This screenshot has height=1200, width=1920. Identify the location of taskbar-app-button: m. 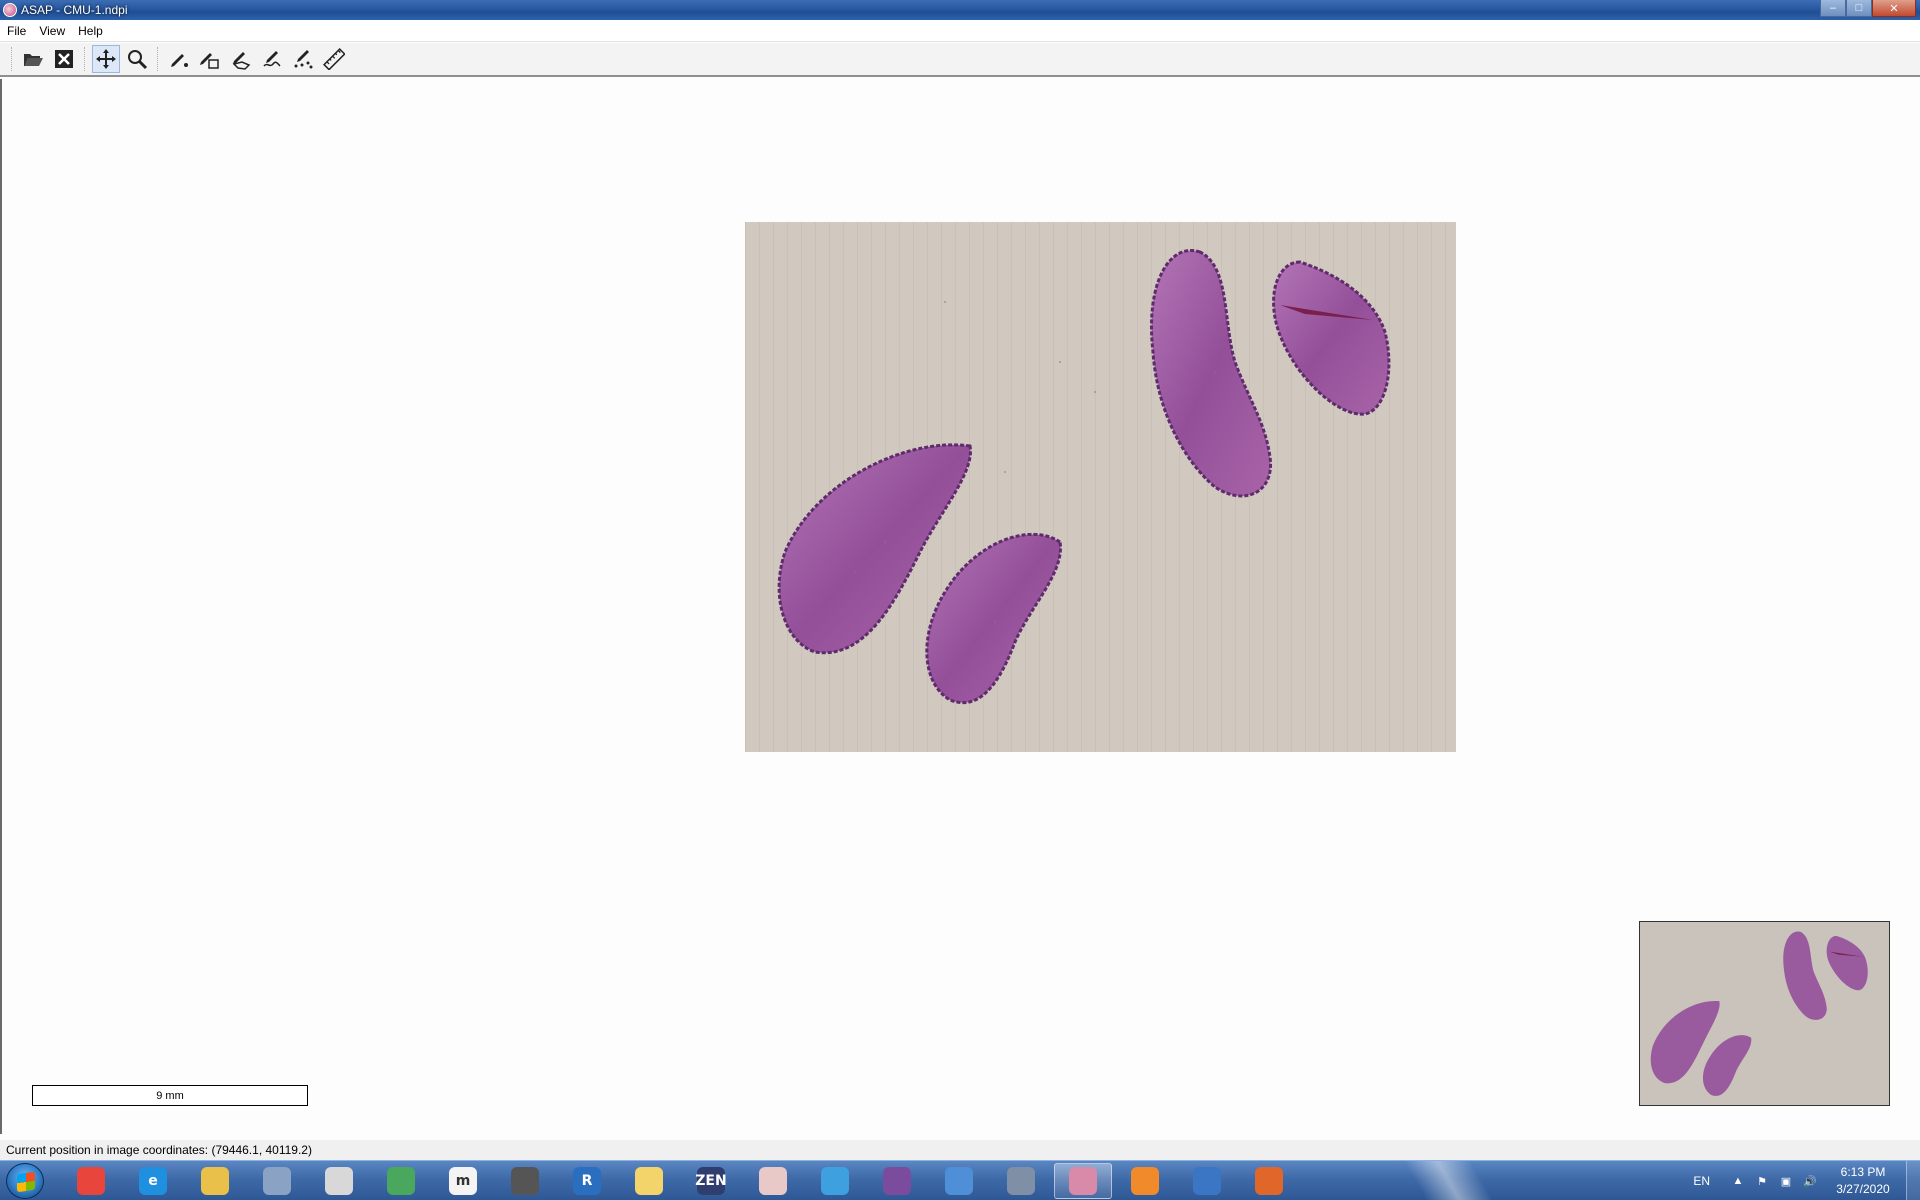
(463, 1181).